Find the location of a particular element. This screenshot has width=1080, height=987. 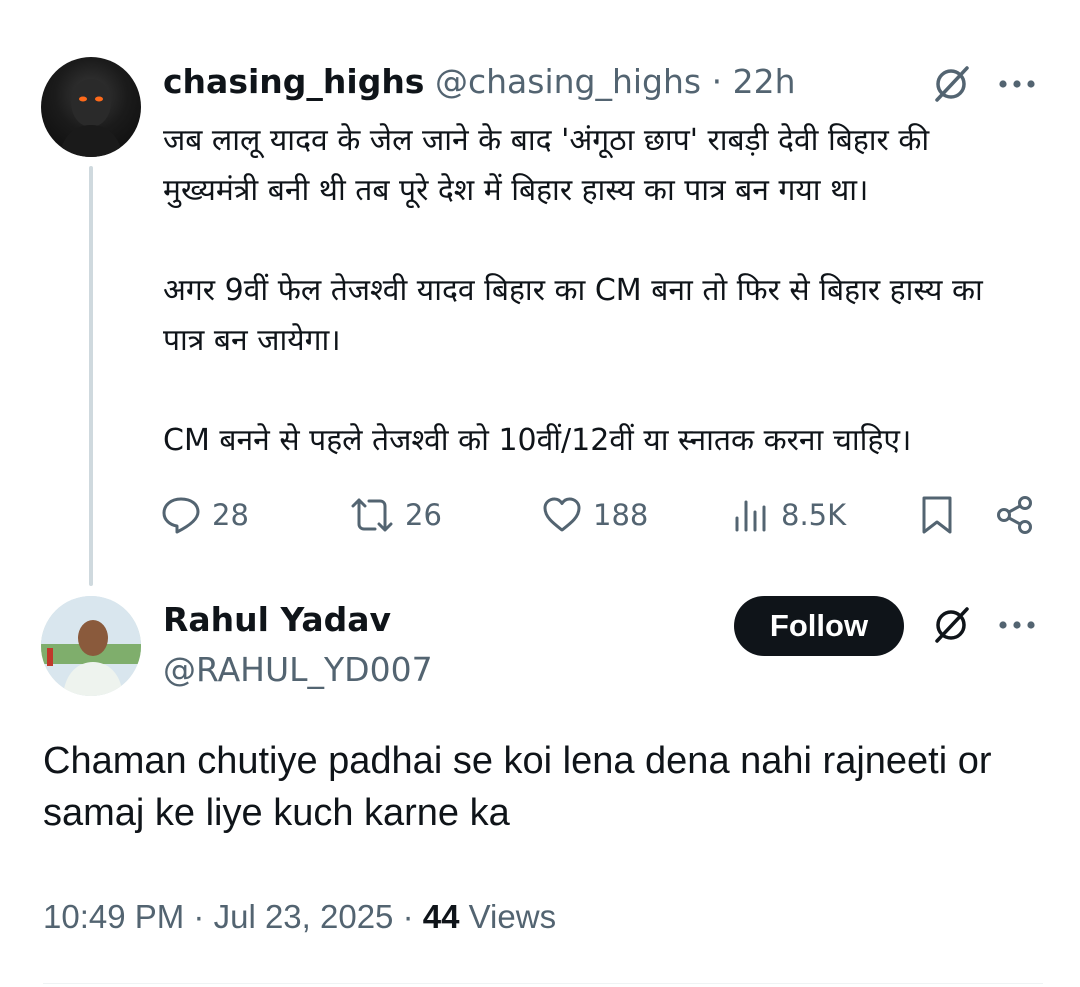

follow-button: Follow is located at coordinates (819, 626).